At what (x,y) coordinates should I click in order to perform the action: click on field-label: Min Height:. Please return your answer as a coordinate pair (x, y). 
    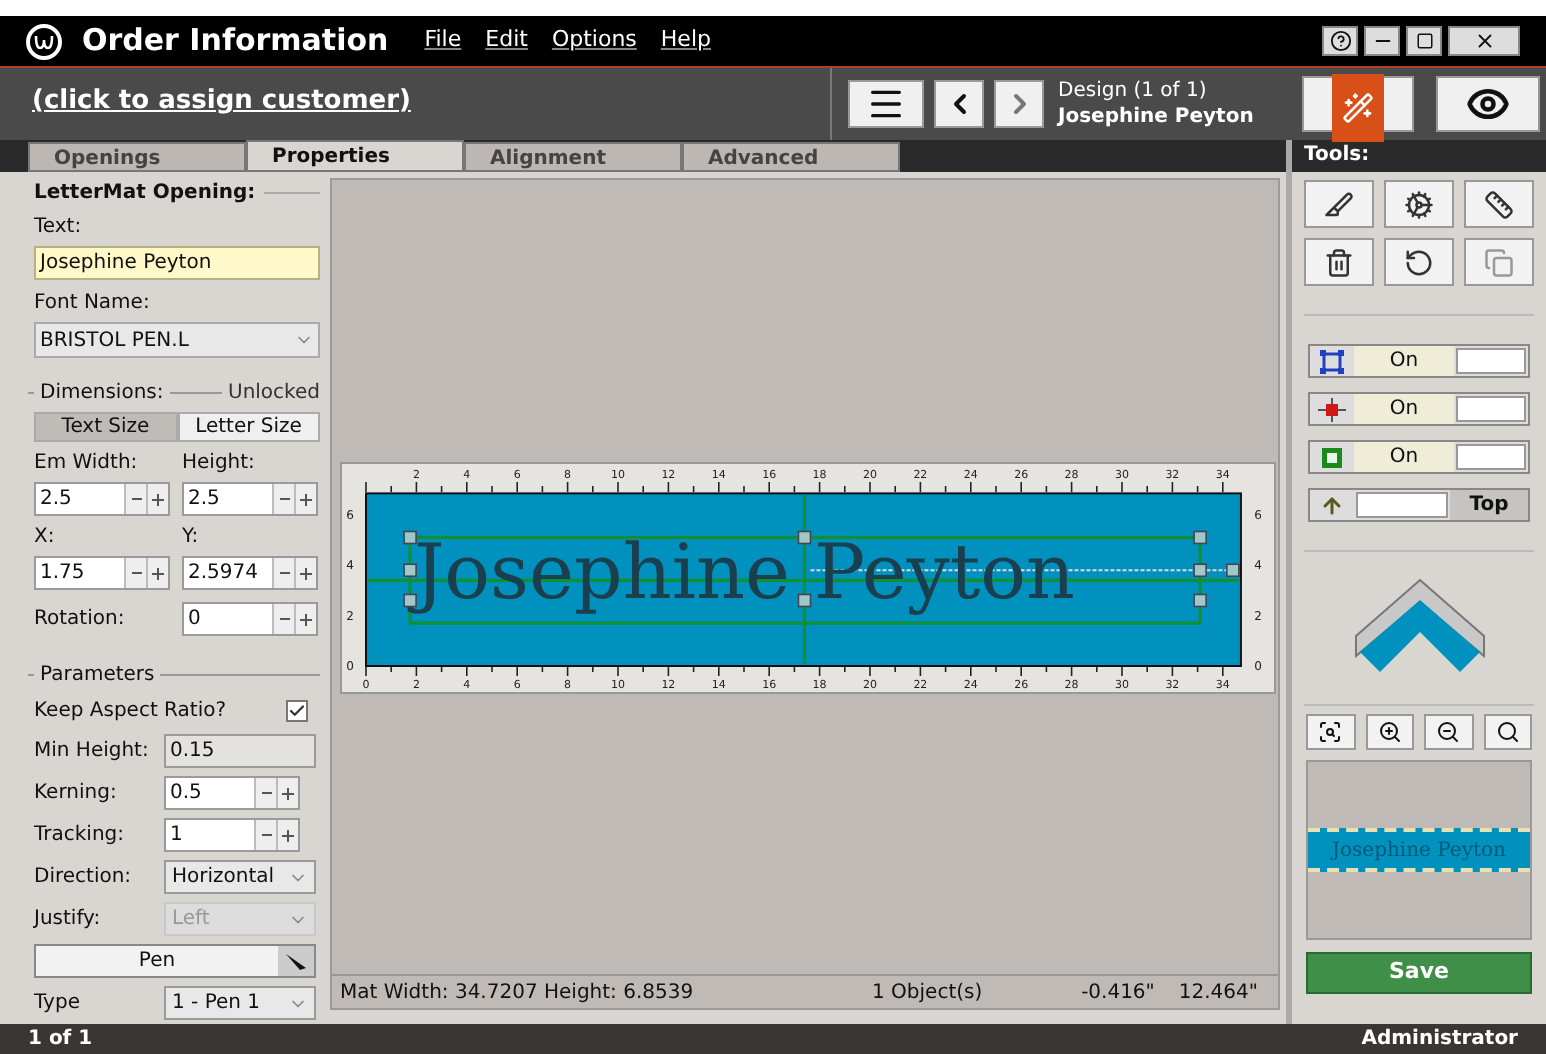
    Looking at the image, I should click on (92, 752).